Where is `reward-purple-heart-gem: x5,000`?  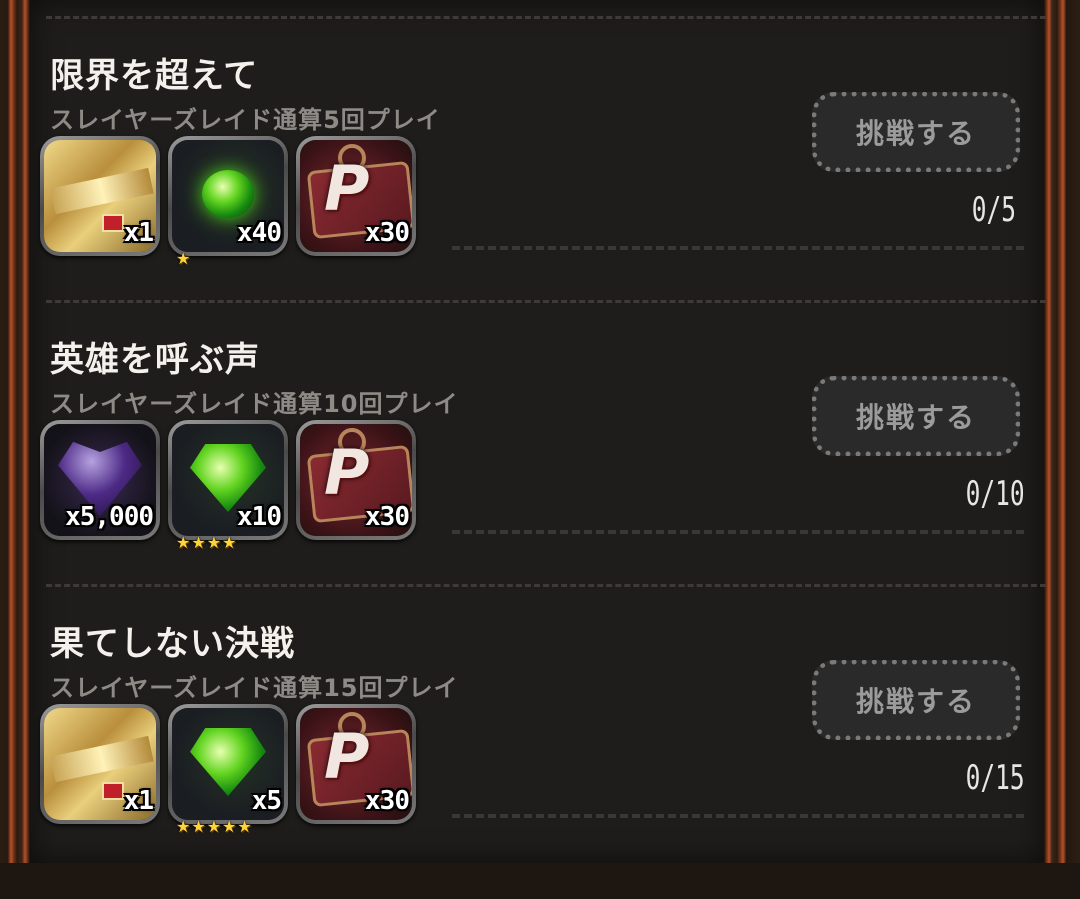 reward-purple-heart-gem: x5,000 is located at coordinates (100, 480).